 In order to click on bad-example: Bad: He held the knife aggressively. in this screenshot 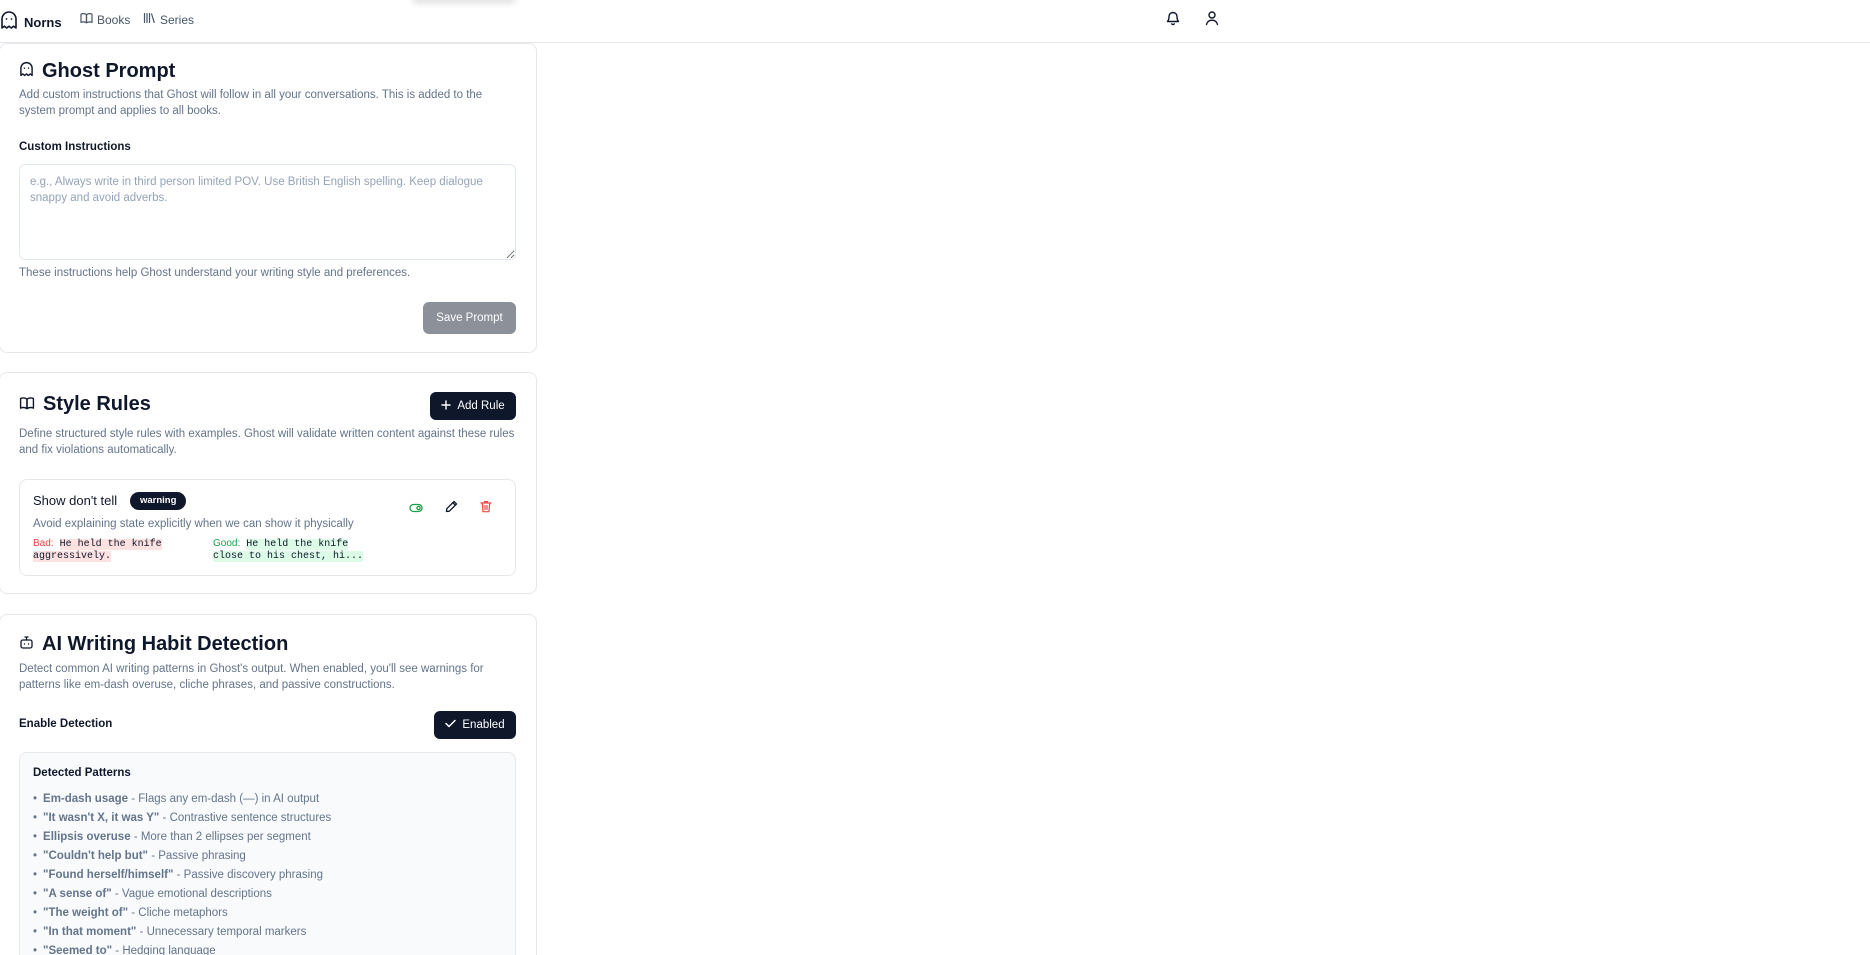, I will do `click(118, 550)`.